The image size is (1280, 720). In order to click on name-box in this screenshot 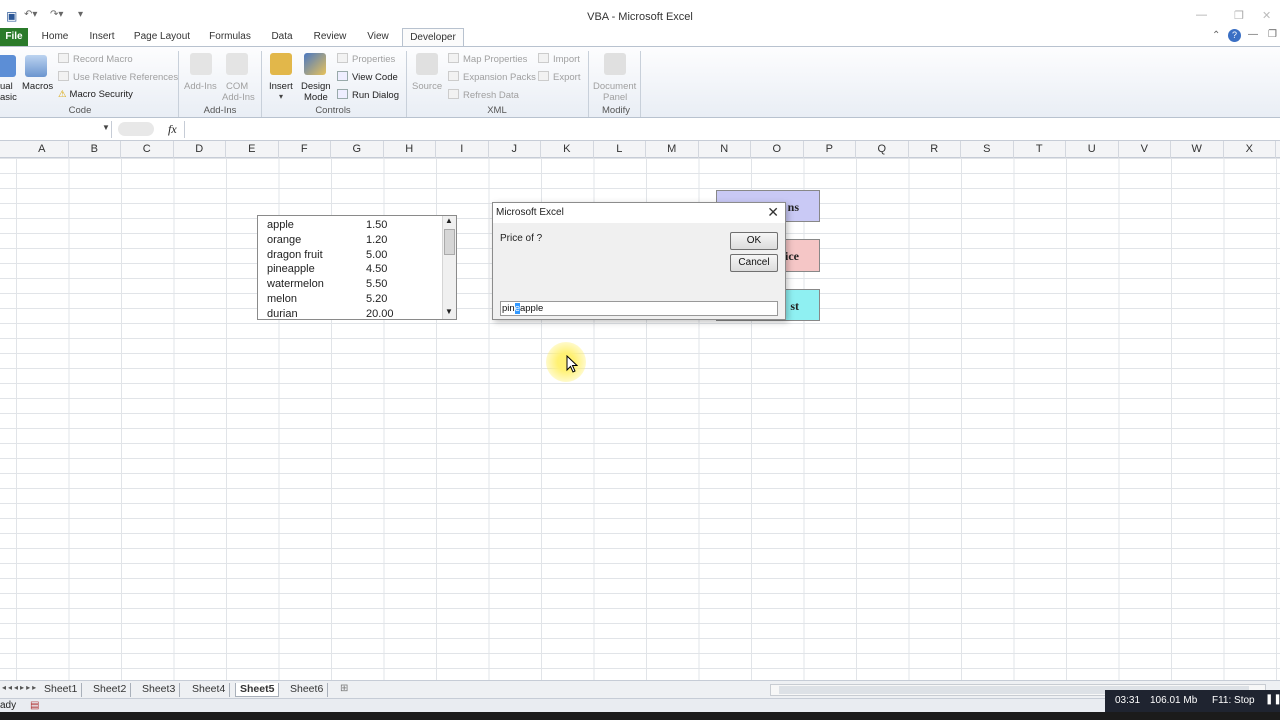, I will do `click(56, 129)`.